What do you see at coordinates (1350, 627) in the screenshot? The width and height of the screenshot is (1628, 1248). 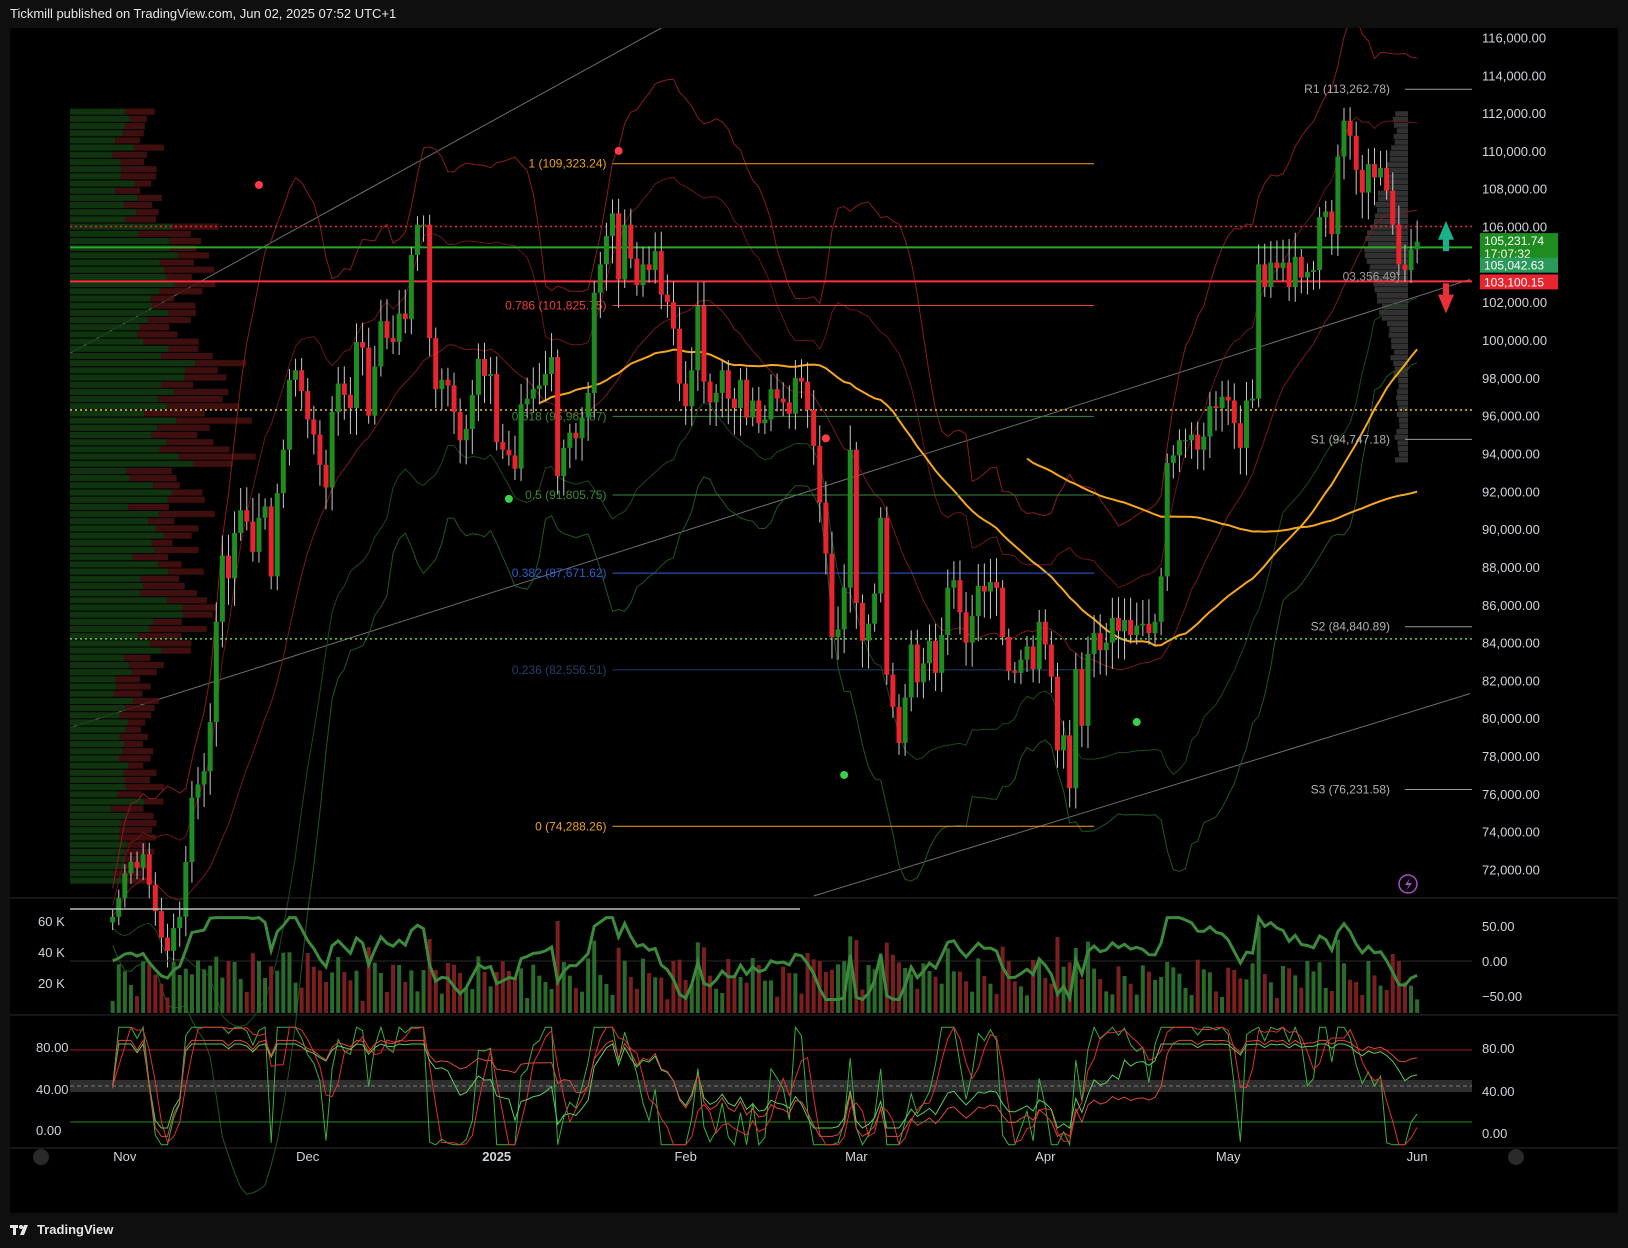 I see `pivot-label: S2 (84,840.89)` at bounding box center [1350, 627].